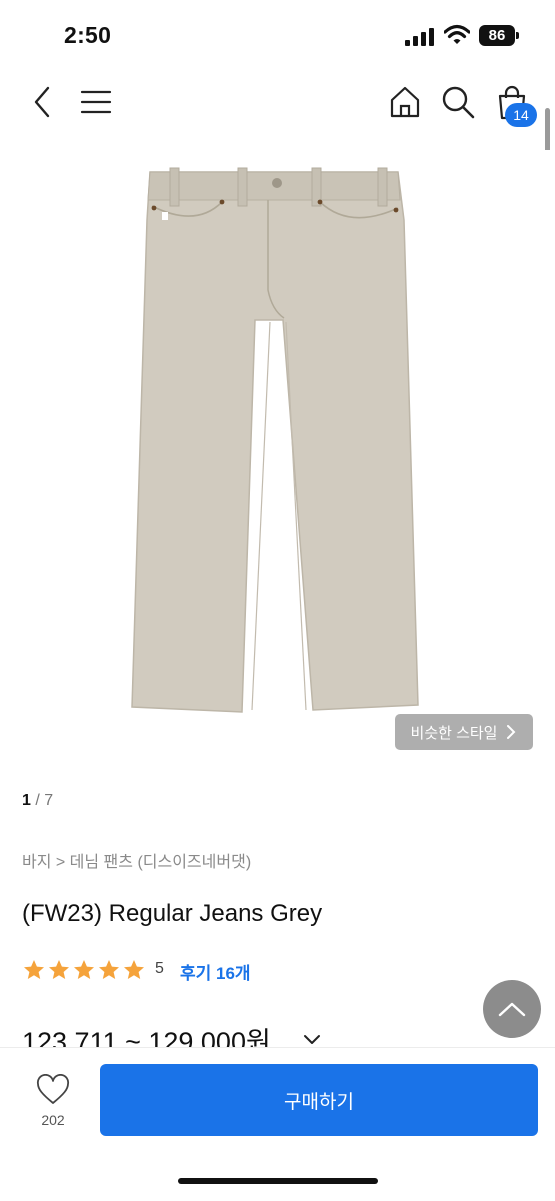 The image size is (555, 1201). Describe the element at coordinates (521, 115) in the screenshot. I see `cart-count-badge: 14` at that location.